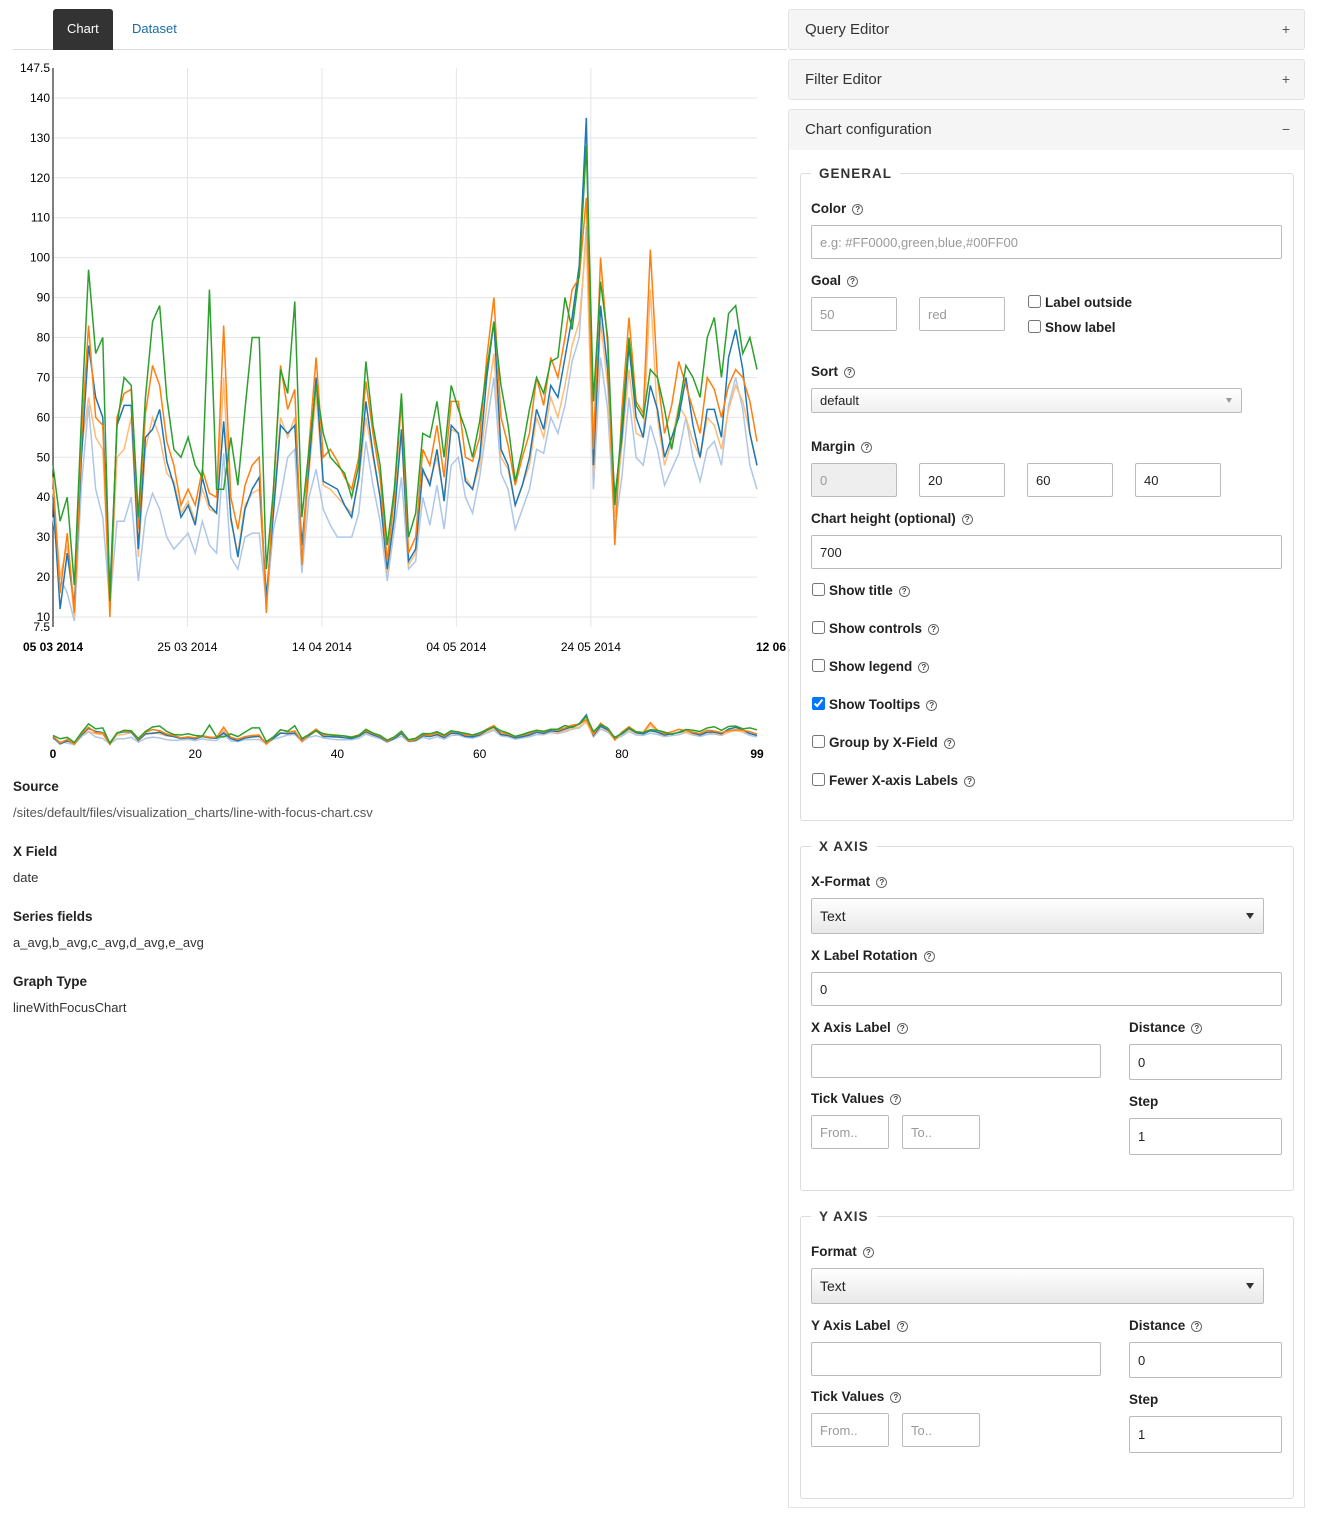 The image size is (1318, 1525). I want to click on y-tick-label: 50, so click(44, 457).